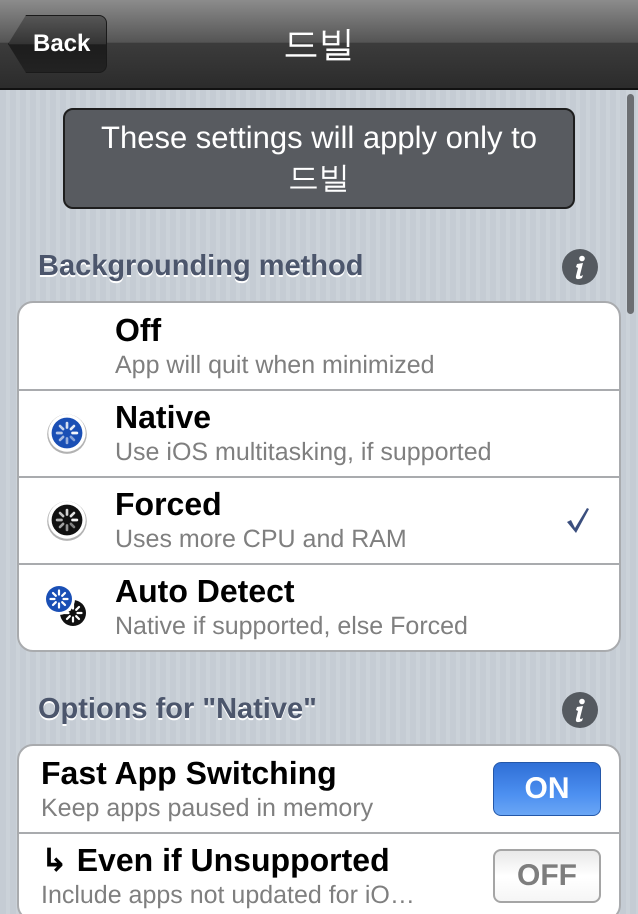  What do you see at coordinates (319, 606) in the screenshot?
I see `option-row: Auto Detect Native if supported, else Forced` at bounding box center [319, 606].